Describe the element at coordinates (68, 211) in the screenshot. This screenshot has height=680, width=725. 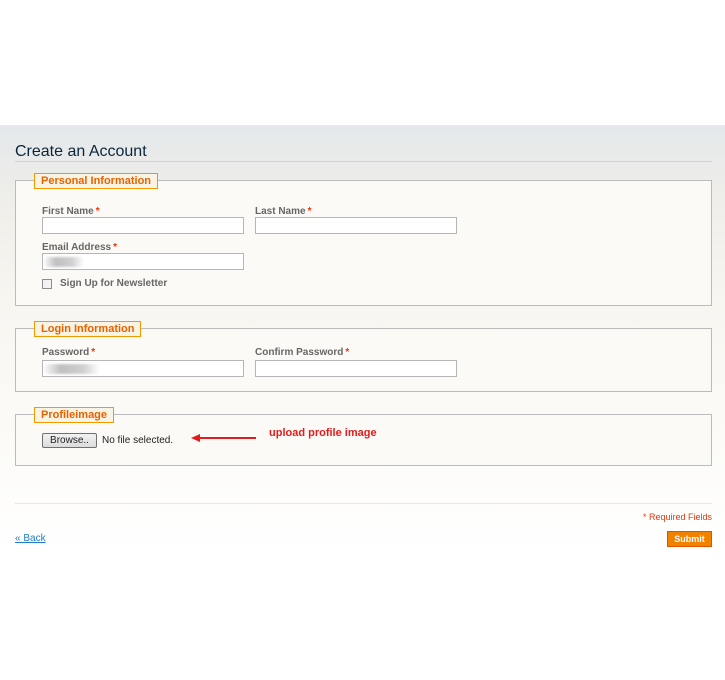
I see `first-name-label-text: First Name` at that location.